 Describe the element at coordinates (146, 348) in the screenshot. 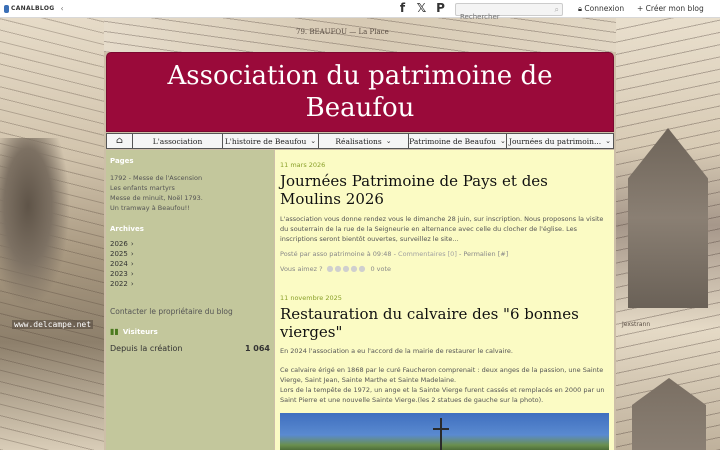

I see `visitors-label: Depuis la création` at that location.